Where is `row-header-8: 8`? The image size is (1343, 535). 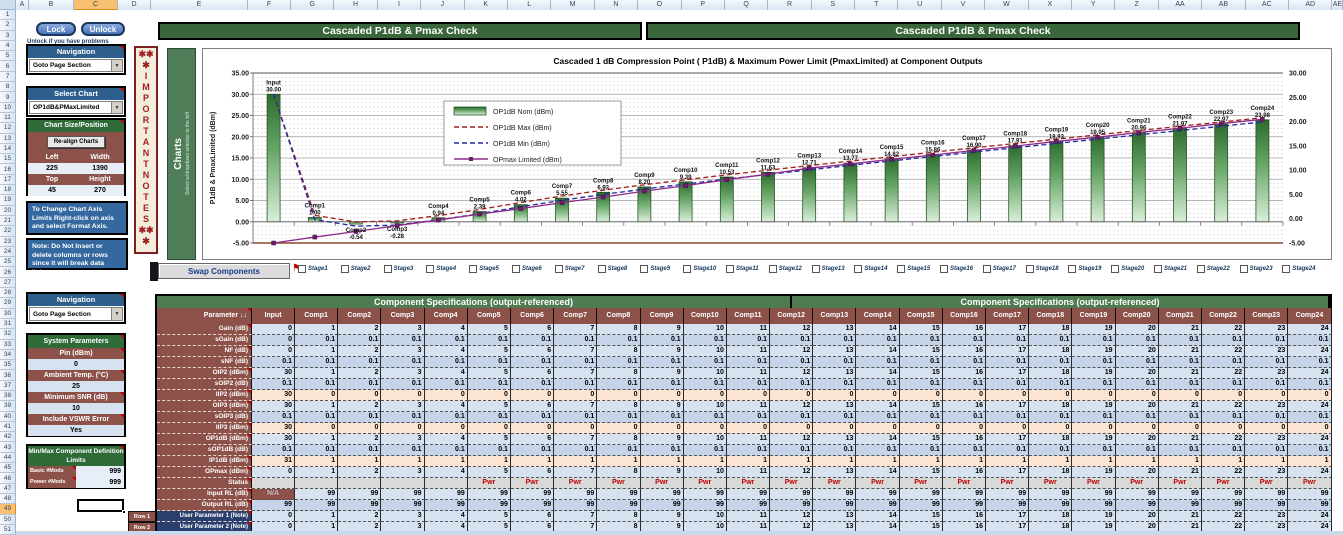
row-header-8: 8 is located at coordinates (8, 87).